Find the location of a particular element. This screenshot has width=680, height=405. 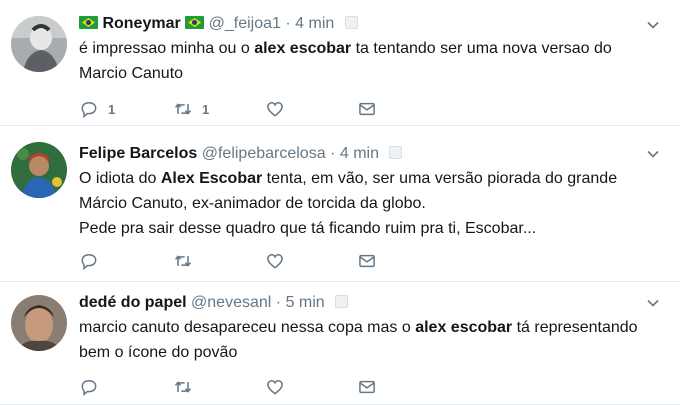

highlight: Alex Escobar is located at coordinates (211, 178).